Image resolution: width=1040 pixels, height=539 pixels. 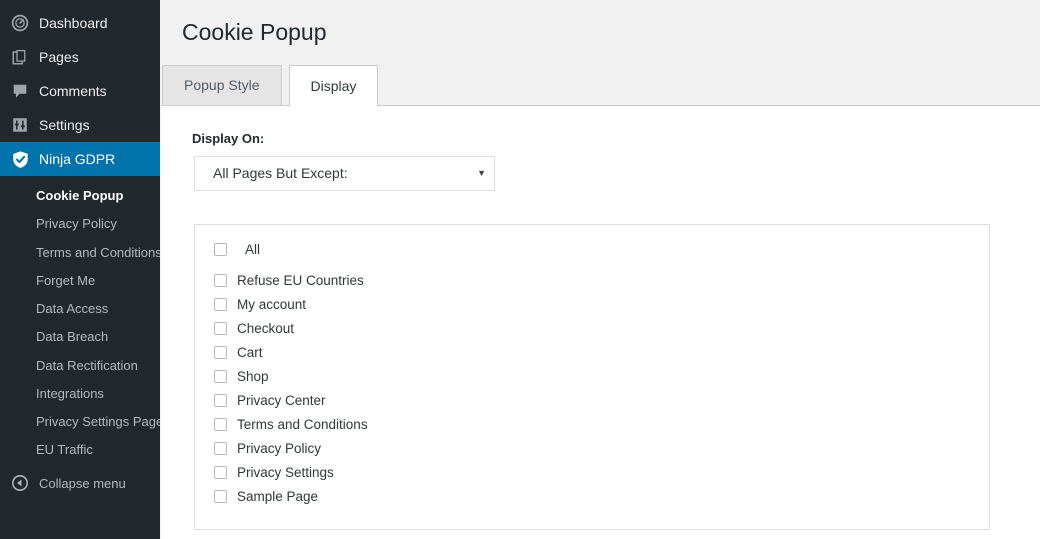 What do you see at coordinates (592, 281) in the screenshot?
I see `checkbox-row: Refuse EU Countries` at bounding box center [592, 281].